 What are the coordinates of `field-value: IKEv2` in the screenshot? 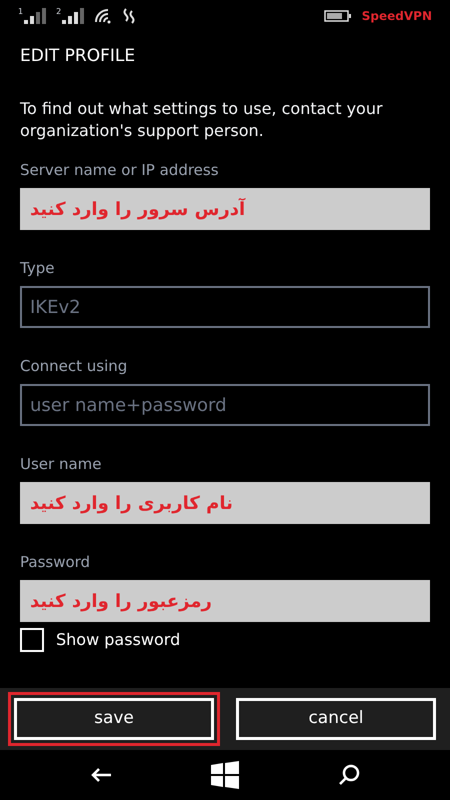 It's located at (55, 308).